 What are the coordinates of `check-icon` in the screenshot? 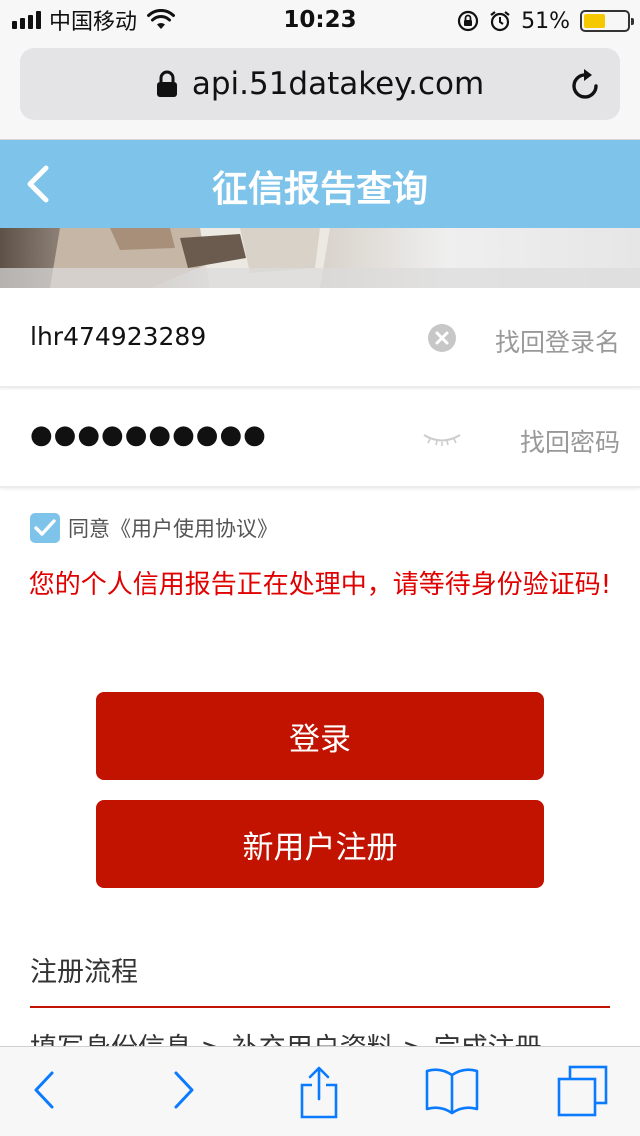 It's located at (45, 527).